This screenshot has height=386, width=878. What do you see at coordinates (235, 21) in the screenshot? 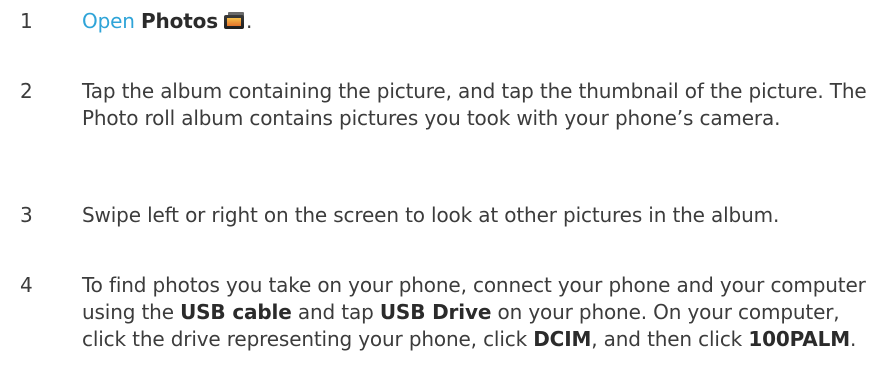
I see `photos-app-icon` at bounding box center [235, 21].